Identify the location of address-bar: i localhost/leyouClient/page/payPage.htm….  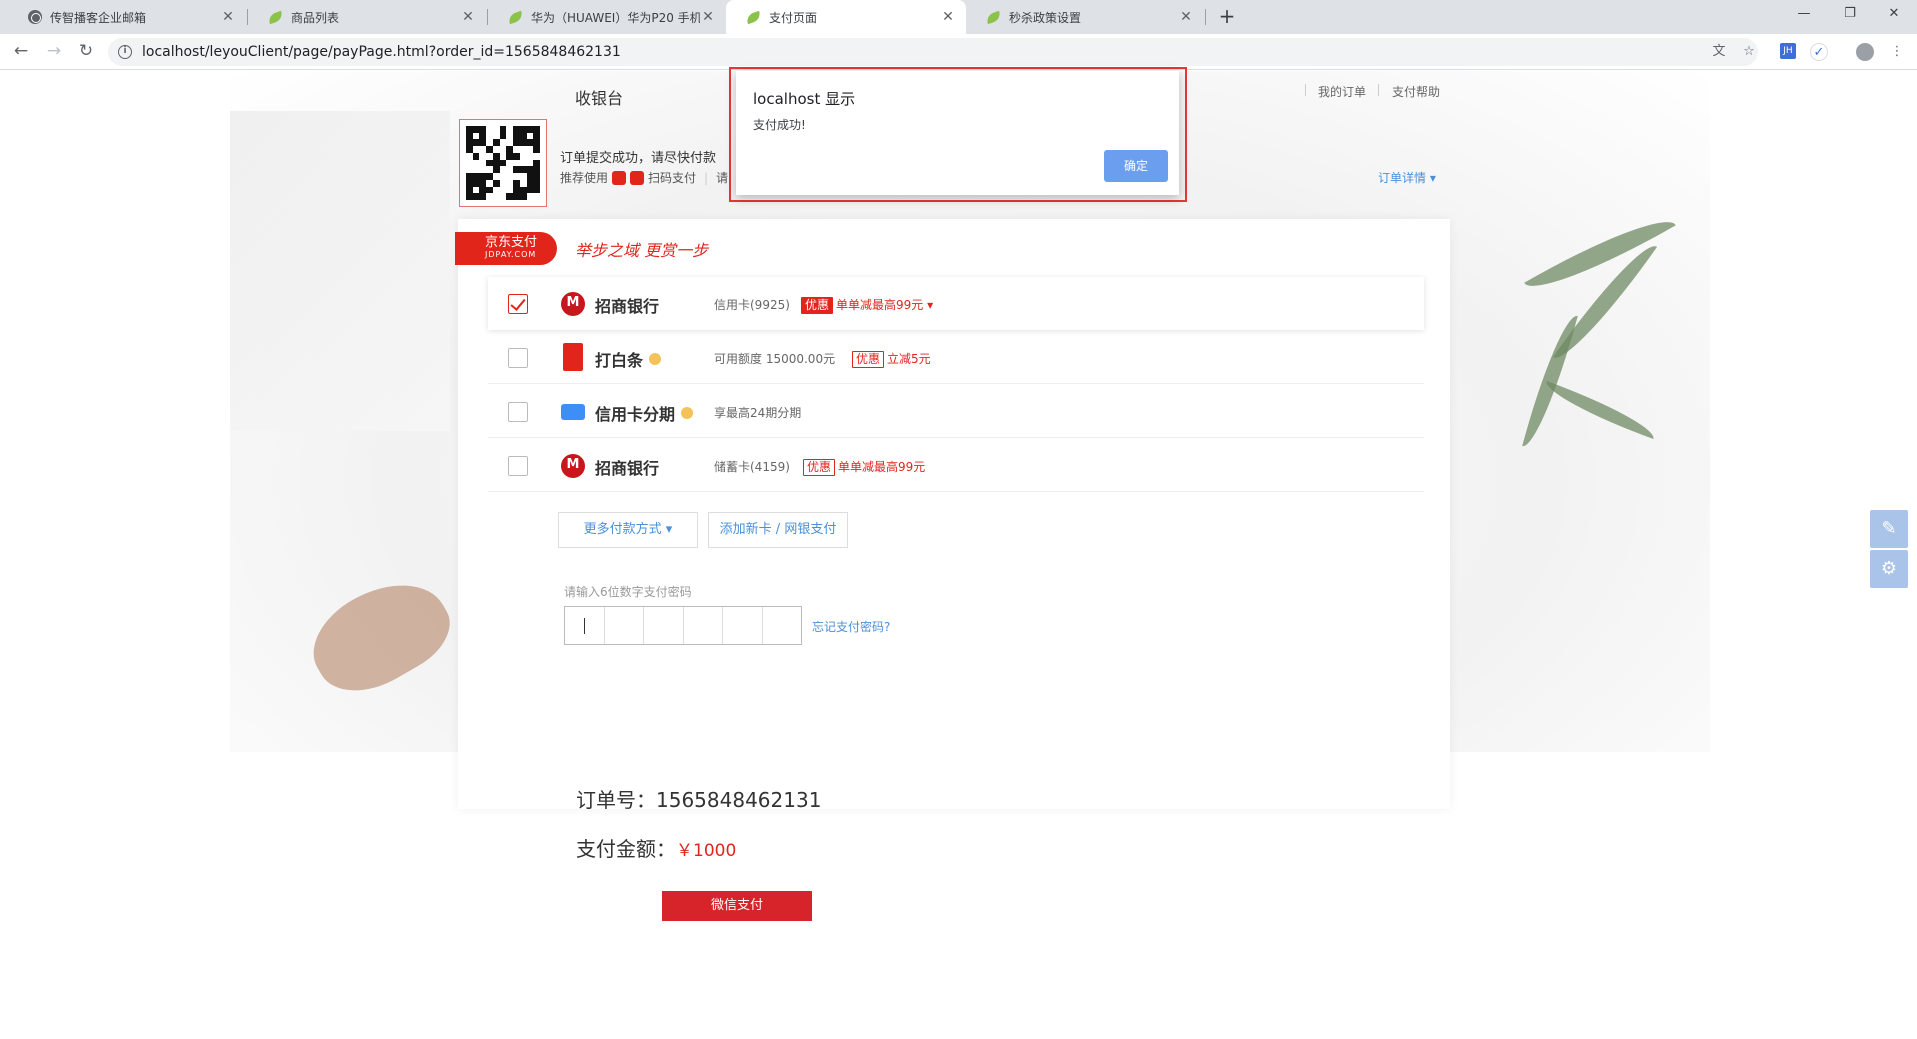
(933, 52).